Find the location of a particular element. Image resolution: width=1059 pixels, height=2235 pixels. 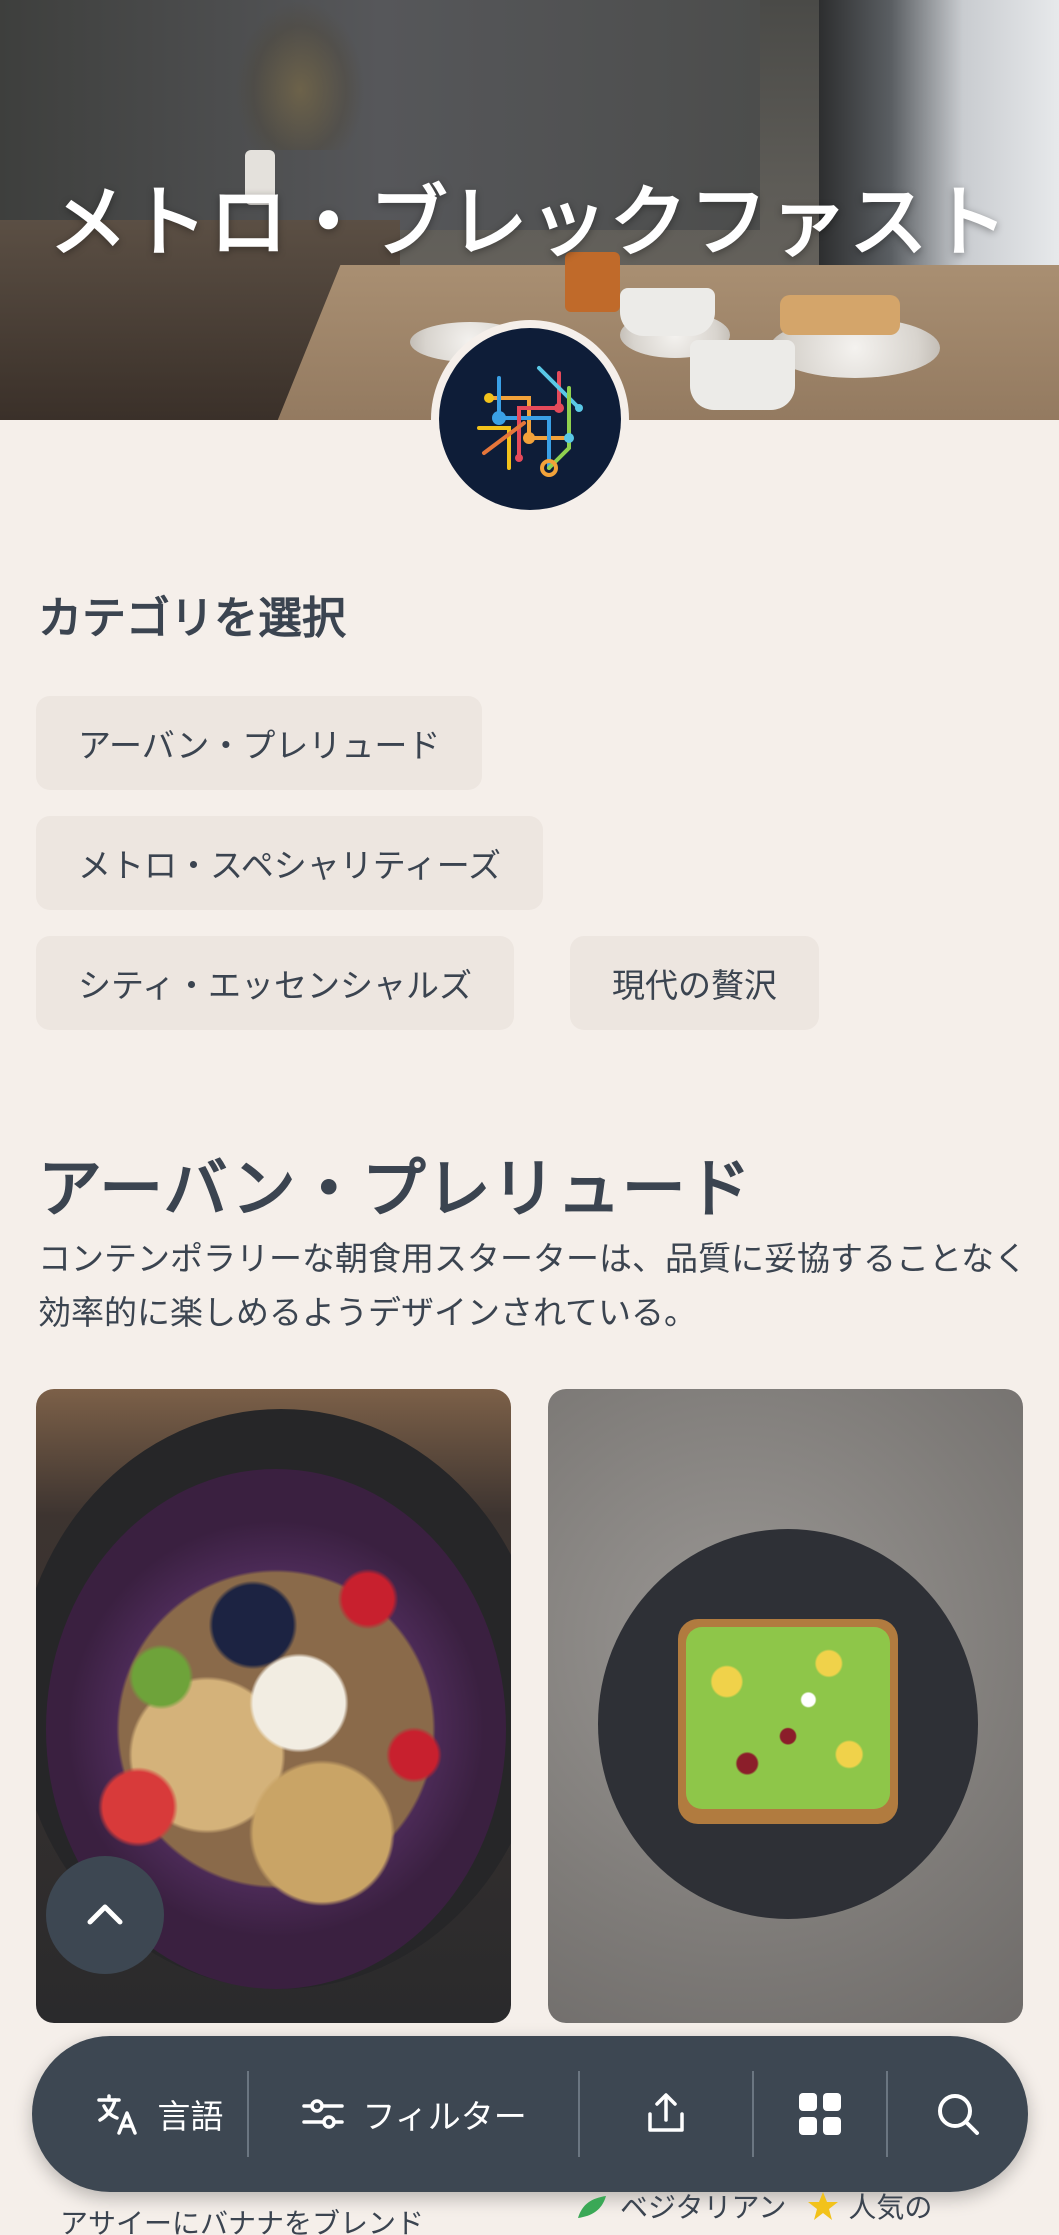

hero-toast is located at coordinates (840, 315).